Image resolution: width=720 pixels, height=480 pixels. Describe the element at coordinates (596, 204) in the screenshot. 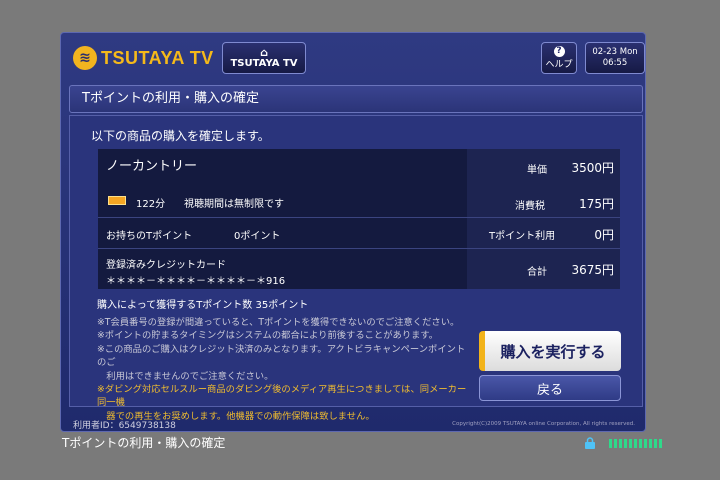

I see `tax-value: 175円` at that location.